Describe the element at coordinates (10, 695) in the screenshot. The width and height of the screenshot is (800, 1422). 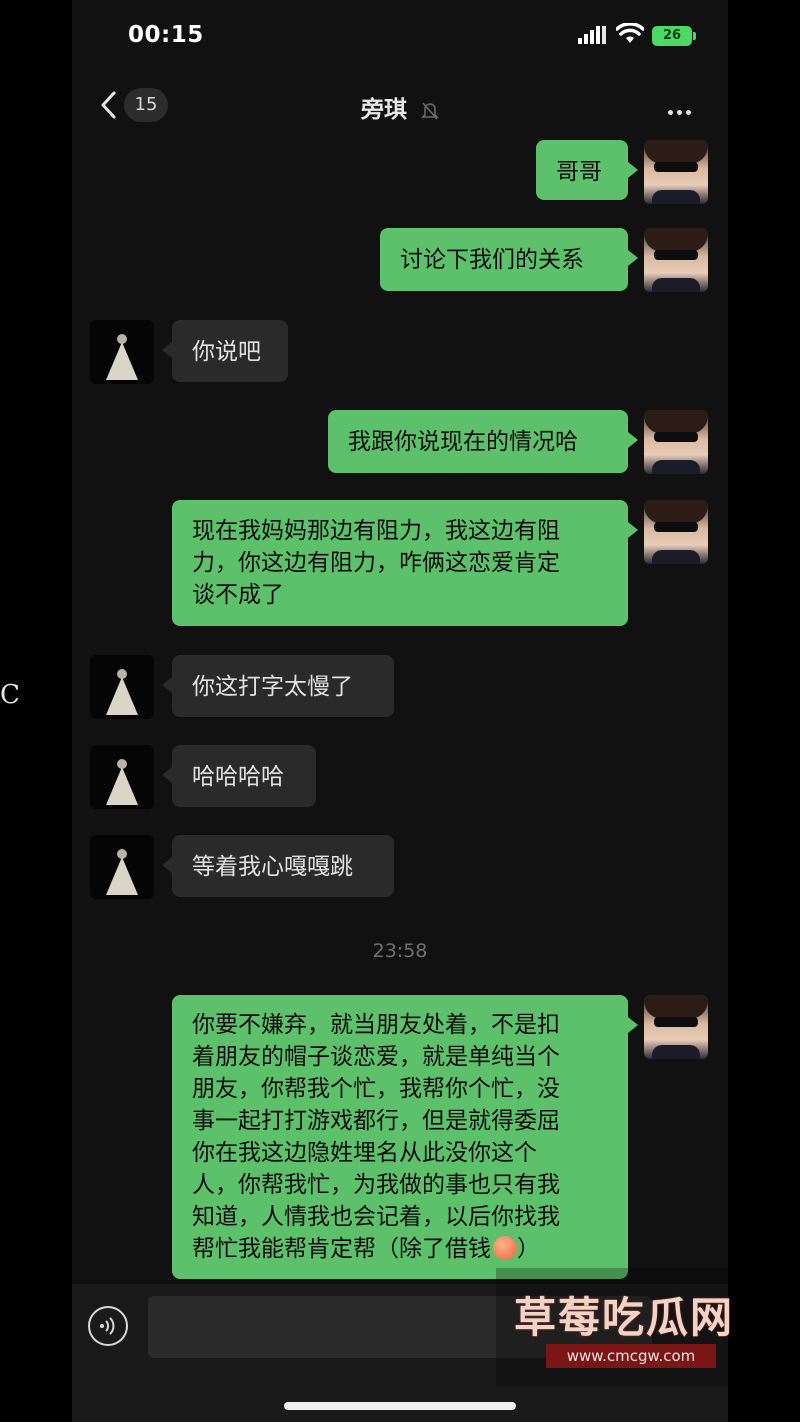
I see `side-text: C` at that location.